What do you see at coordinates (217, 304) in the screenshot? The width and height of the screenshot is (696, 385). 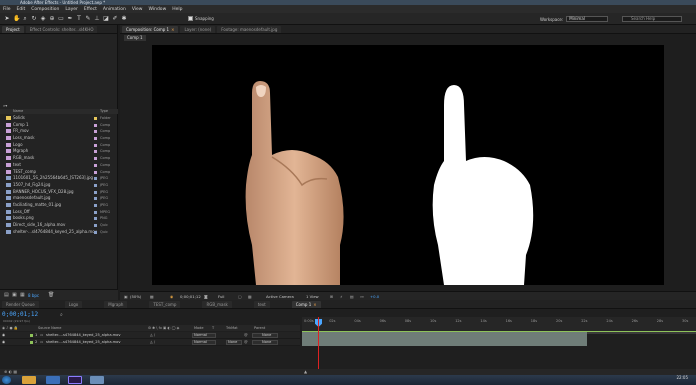 I see `tab-rgb-mask: RGB_mask` at bounding box center [217, 304].